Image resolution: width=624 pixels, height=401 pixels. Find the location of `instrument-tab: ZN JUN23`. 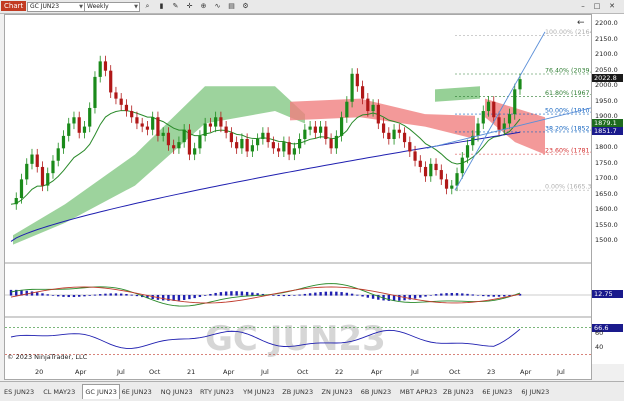

instrument-tab: ZN JUN23 is located at coordinates (337, 392).